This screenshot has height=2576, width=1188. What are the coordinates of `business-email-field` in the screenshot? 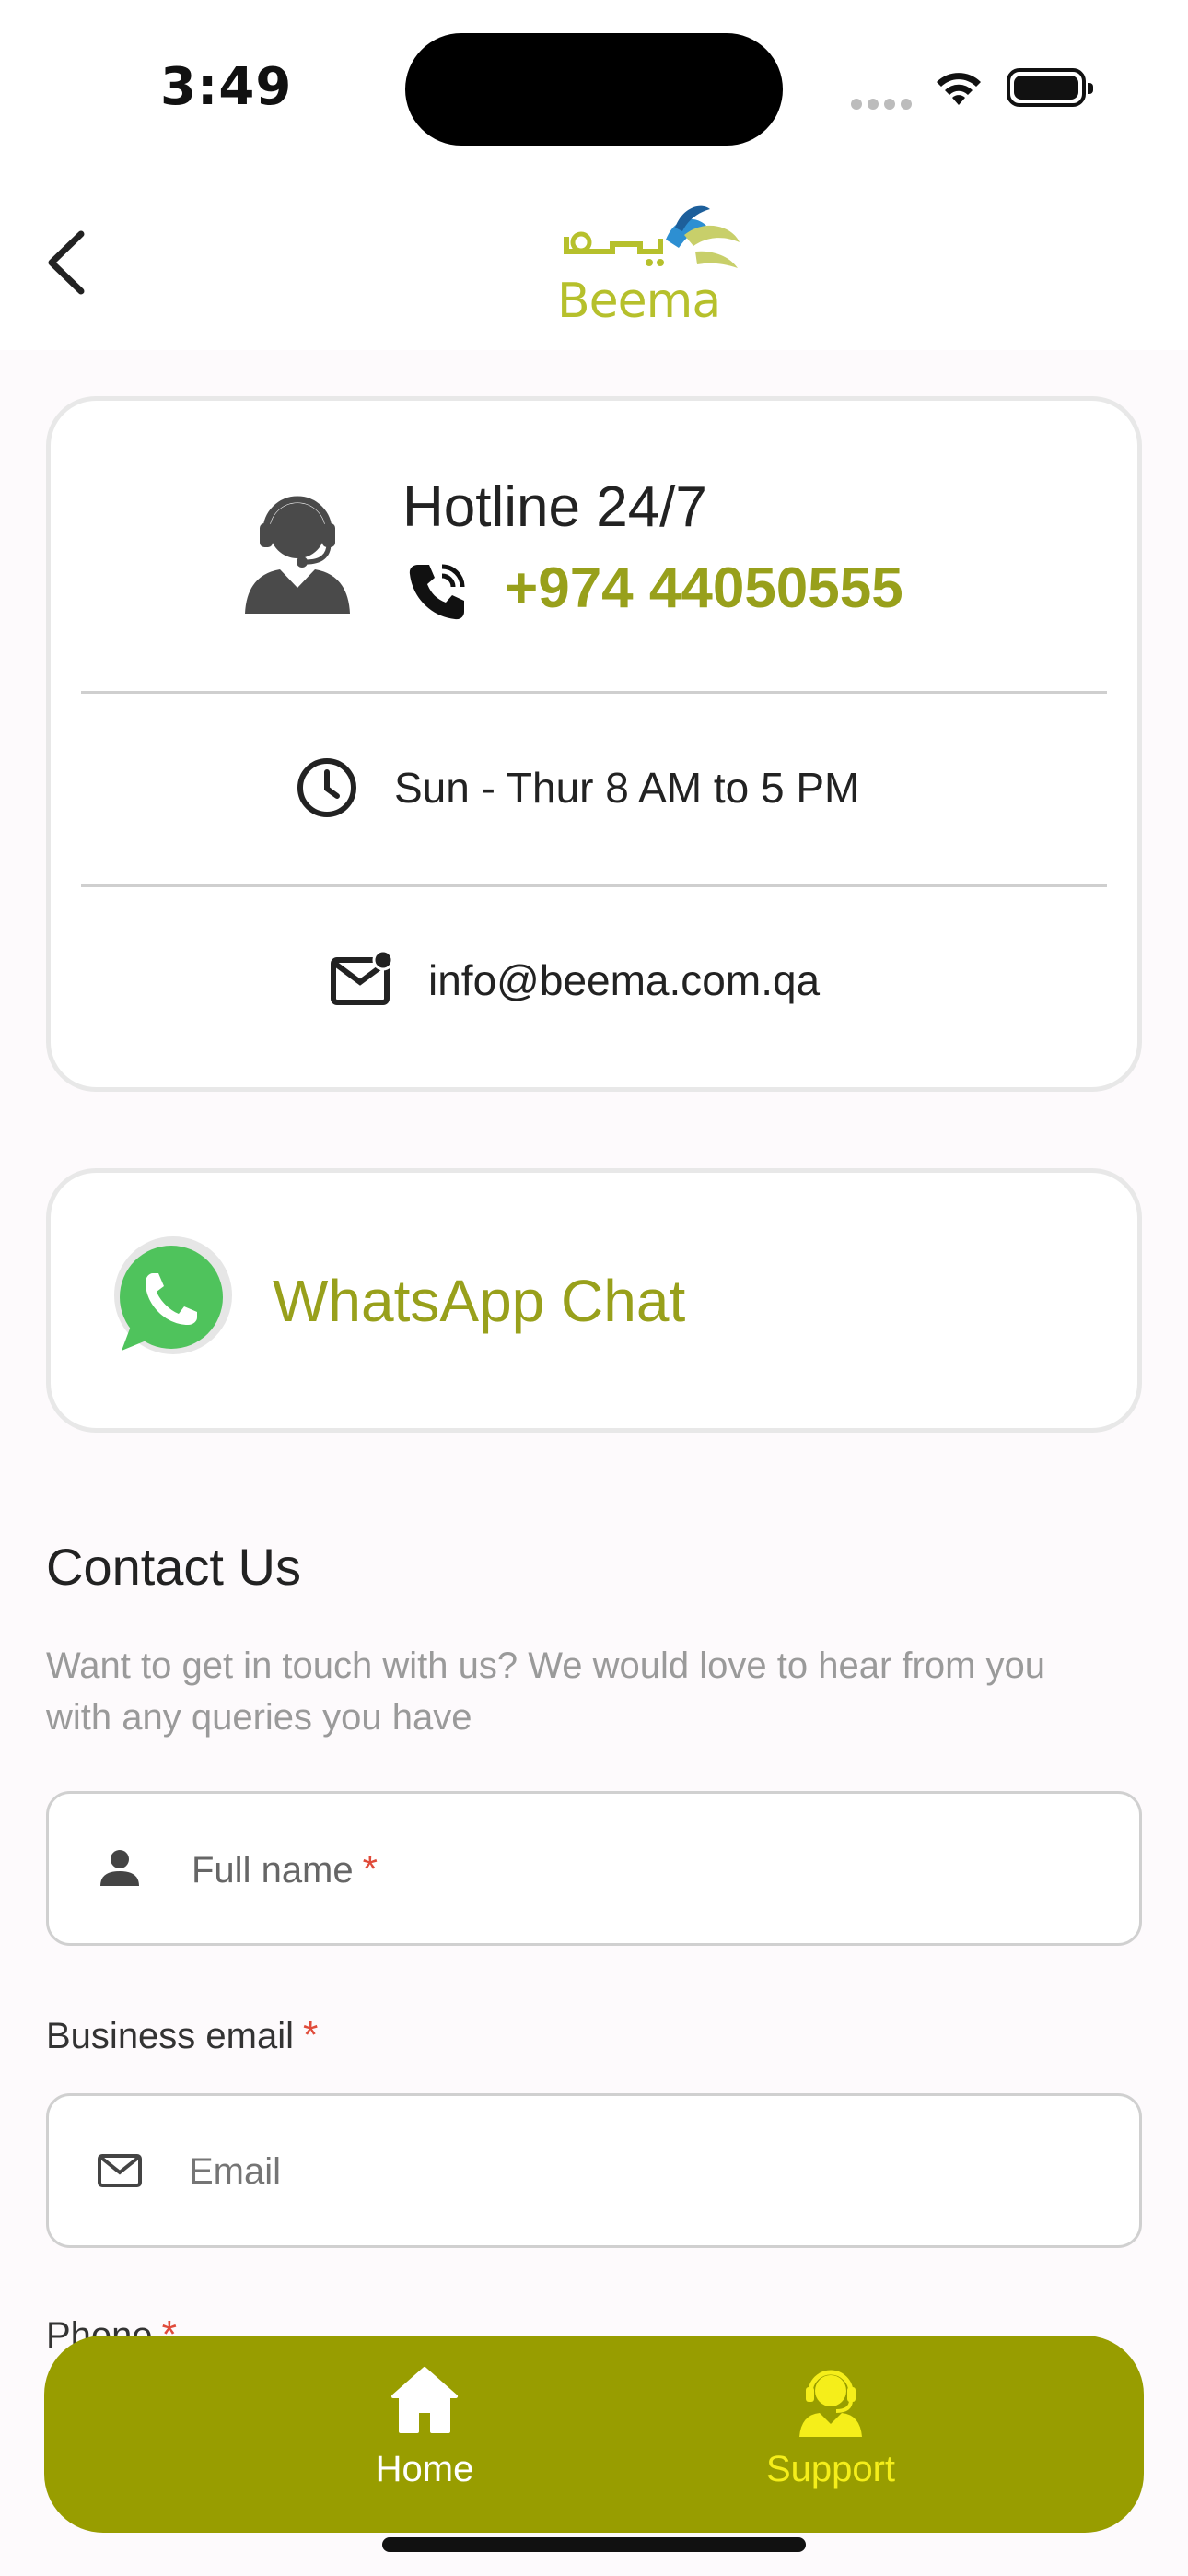 It's located at (594, 2170).